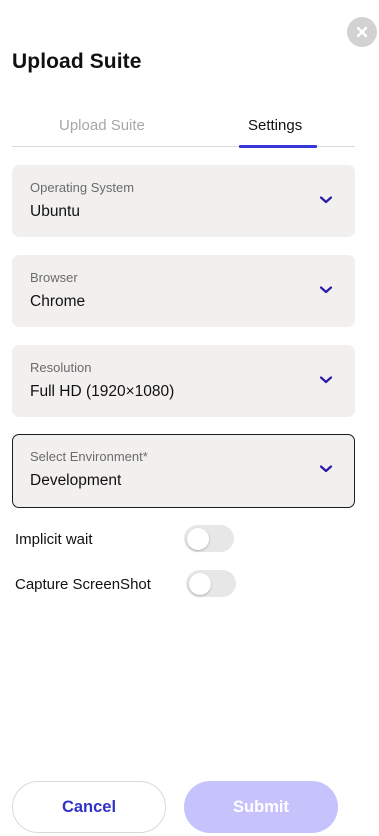 Image resolution: width=379 pixels, height=836 pixels. I want to click on implicit-wait-toggle, so click(209, 538).